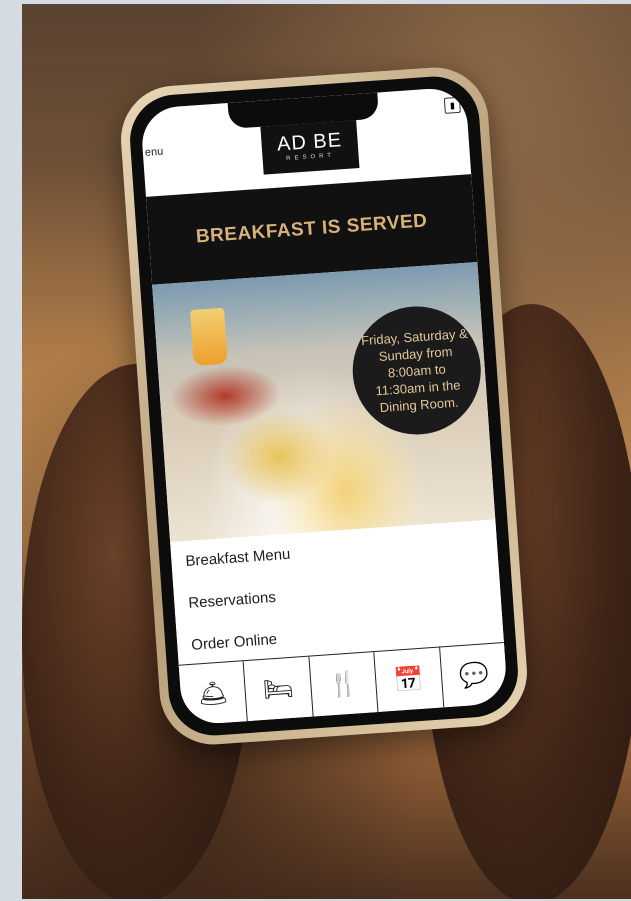 This screenshot has width=631, height=901. What do you see at coordinates (213, 693) in the screenshot?
I see `room-service-icon: 🛎` at bounding box center [213, 693].